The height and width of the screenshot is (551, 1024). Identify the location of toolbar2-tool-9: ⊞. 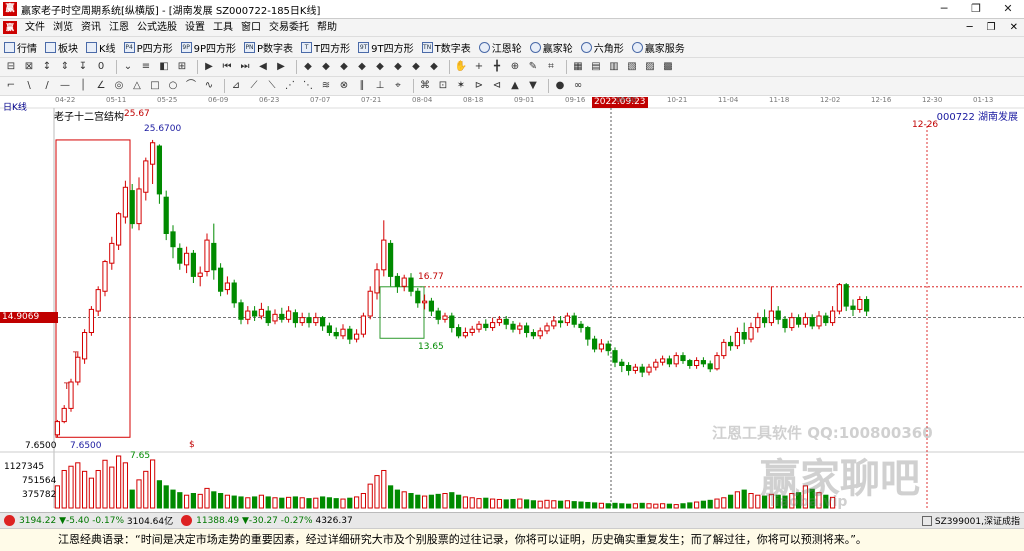
(182, 67).